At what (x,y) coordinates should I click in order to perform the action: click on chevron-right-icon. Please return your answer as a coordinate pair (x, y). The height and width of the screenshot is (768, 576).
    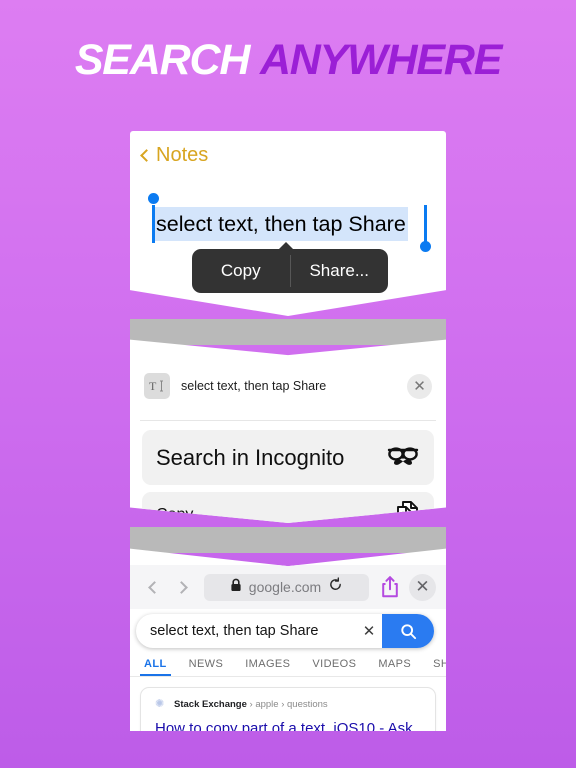
    Looking at the image, I should click on (181, 587).